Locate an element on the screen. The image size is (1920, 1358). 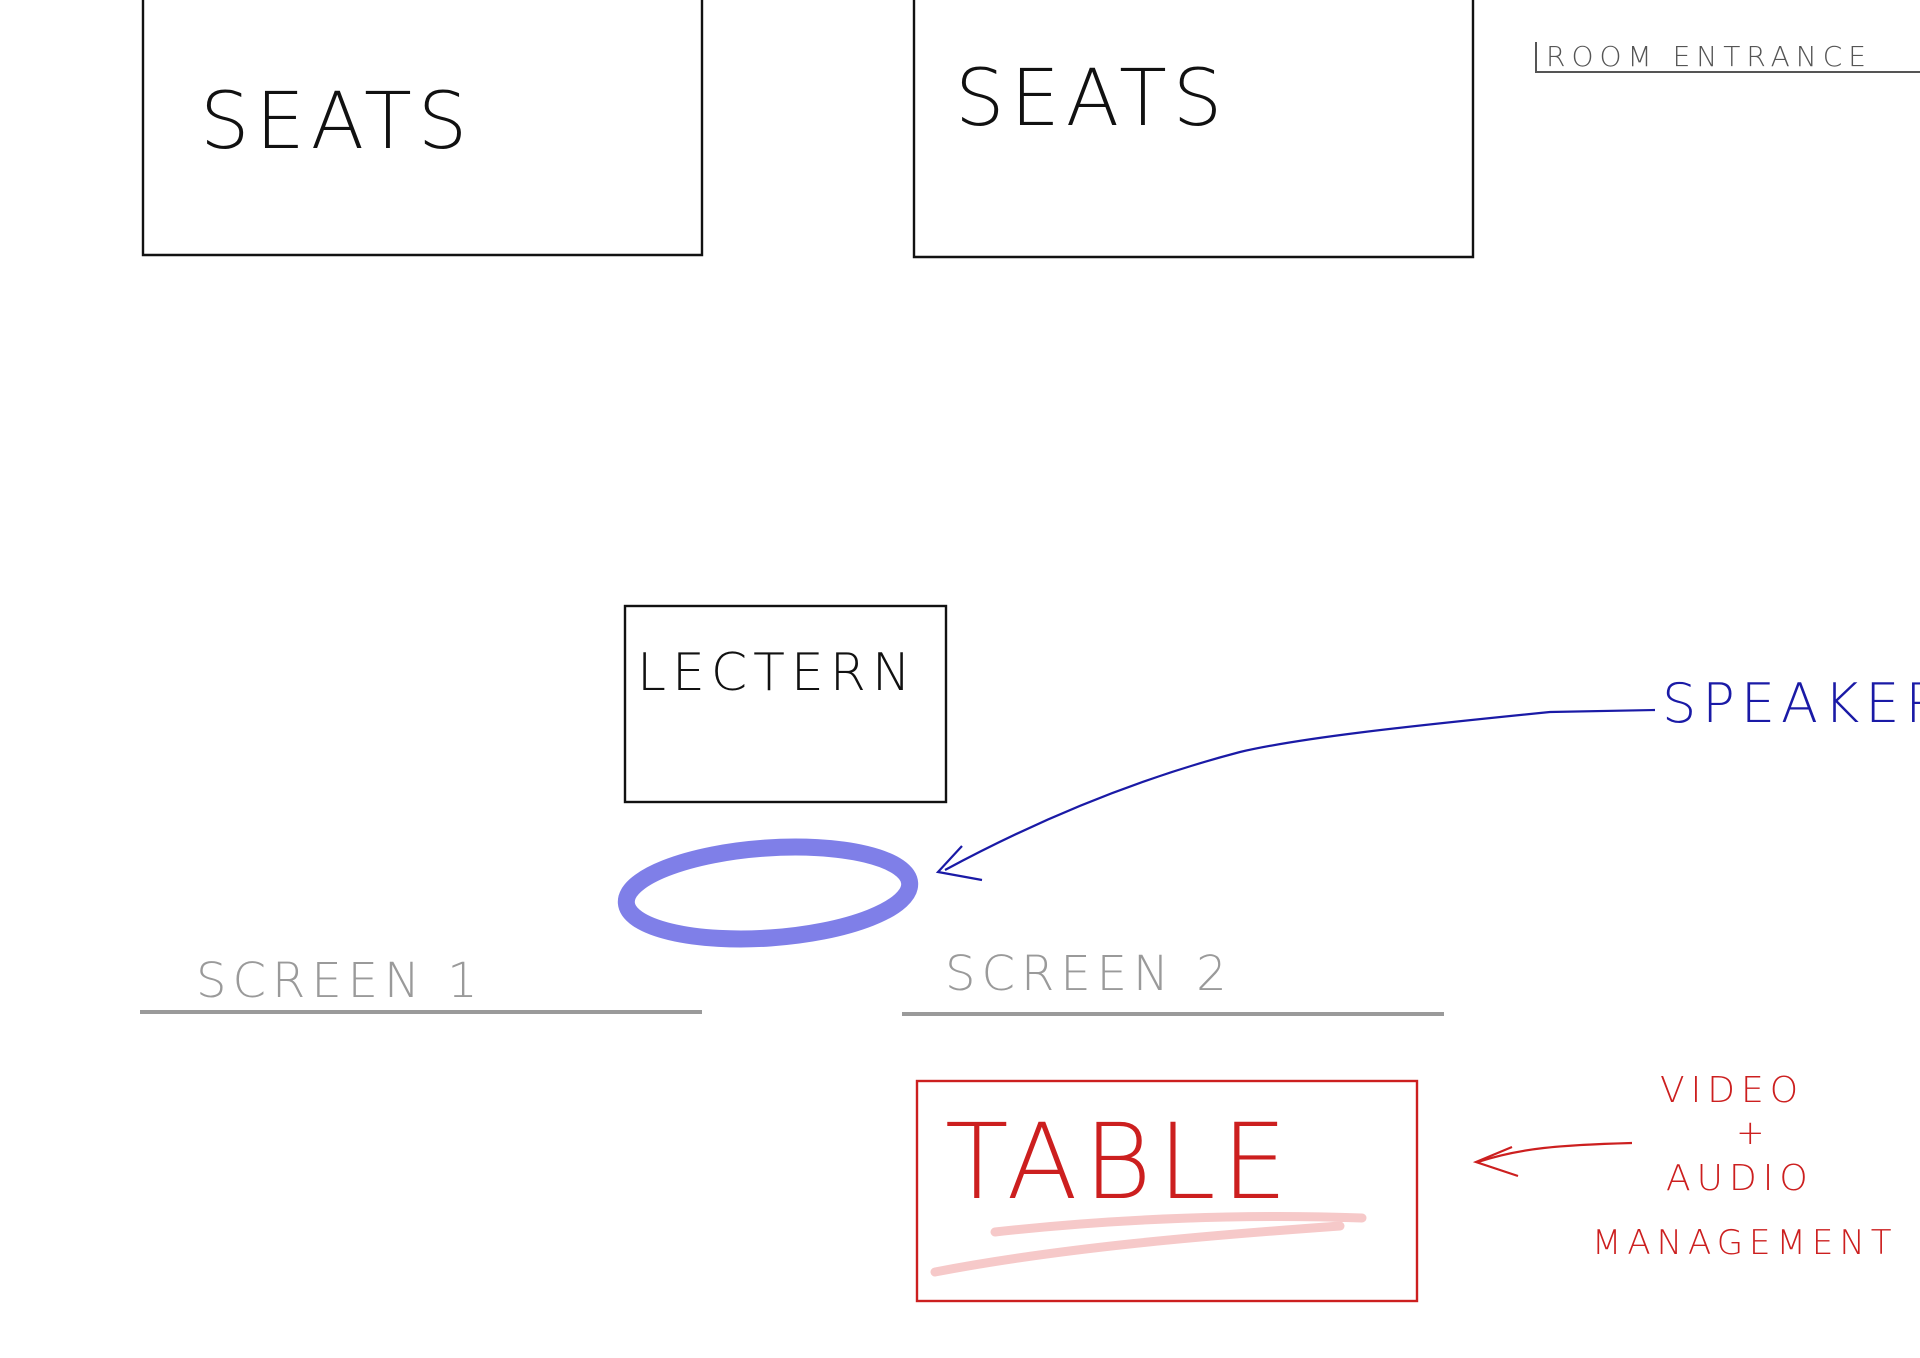
av-management-annotation: VIDEO + AUDIO MANAGEMENT is located at coordinates (1685, 1166).